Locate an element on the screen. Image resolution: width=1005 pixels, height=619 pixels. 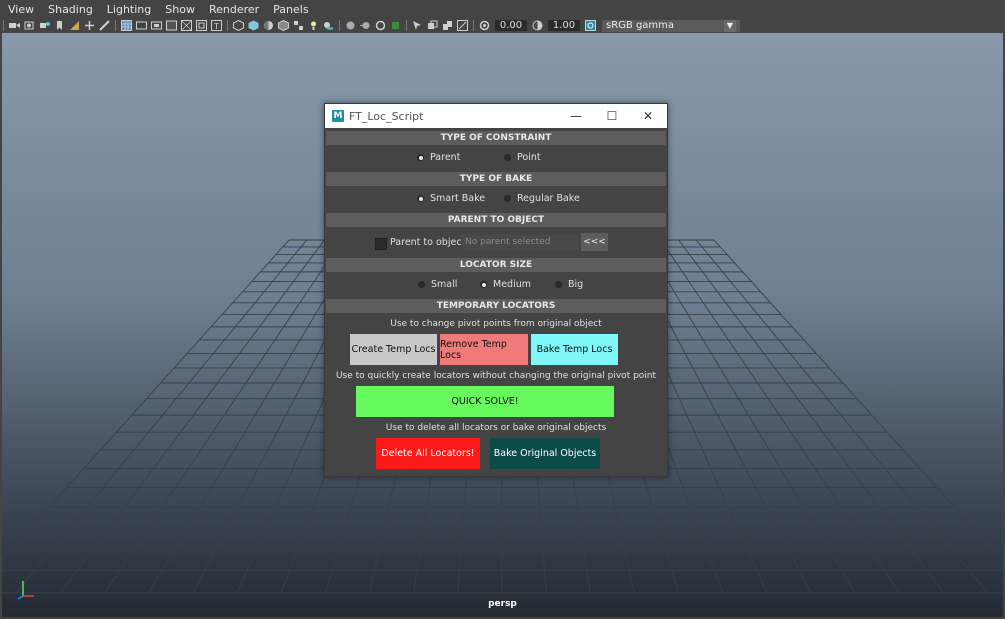
safe-title-icon: T is located at coordinates (216, 25).